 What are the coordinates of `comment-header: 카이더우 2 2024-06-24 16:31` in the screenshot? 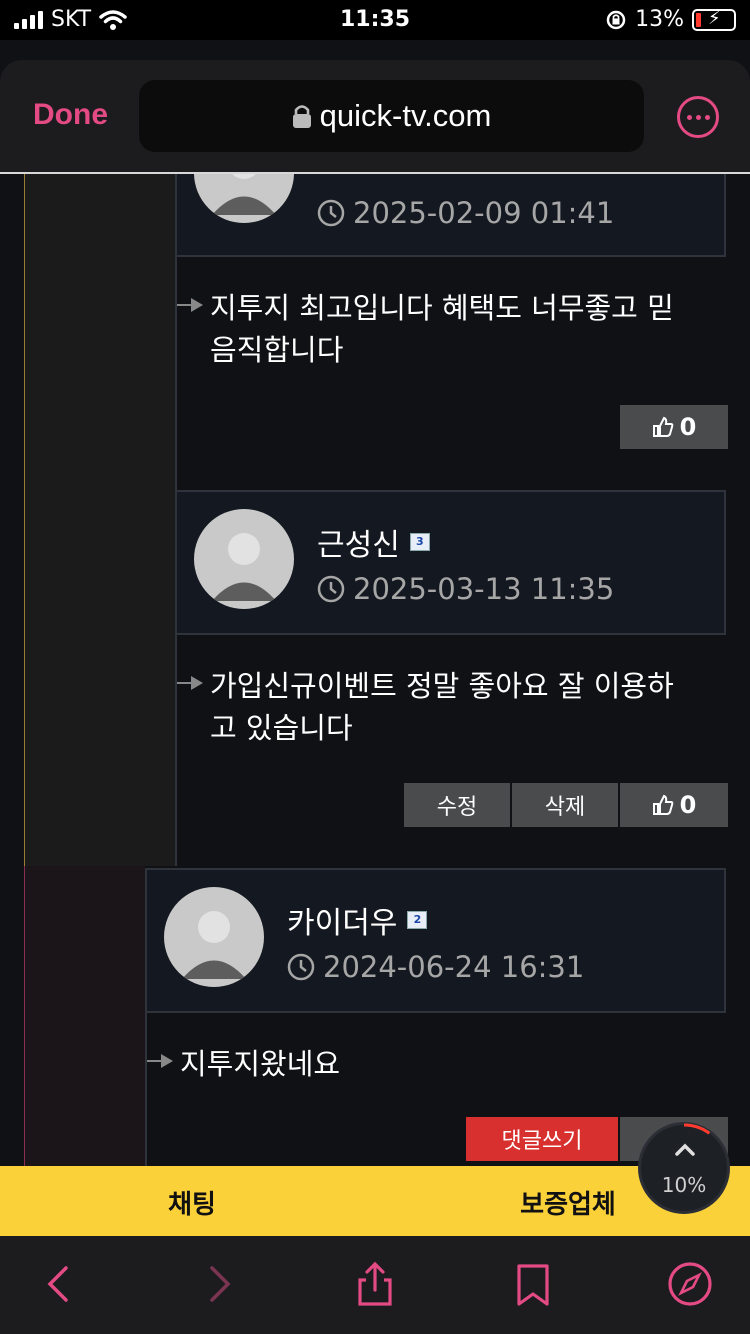 It's located at (435, 940).